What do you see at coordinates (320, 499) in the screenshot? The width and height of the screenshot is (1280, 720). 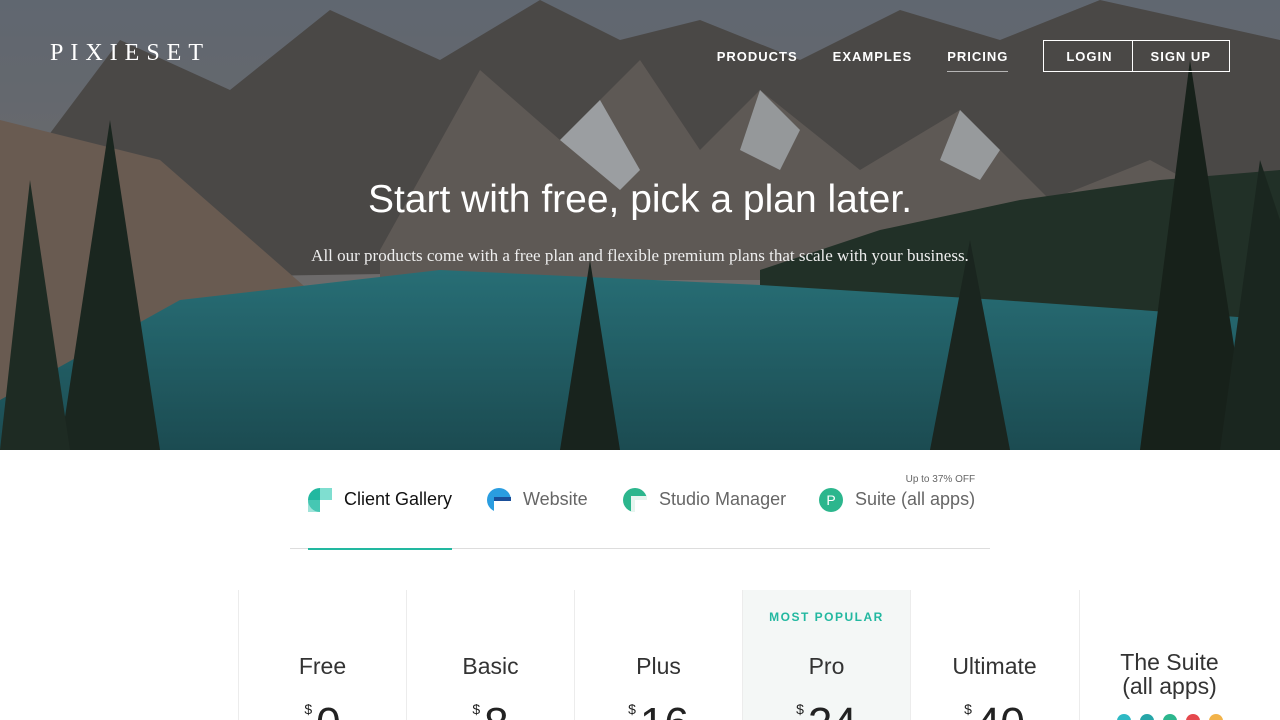 I see `client-gallery-icon` at bounding box center [320, 499].